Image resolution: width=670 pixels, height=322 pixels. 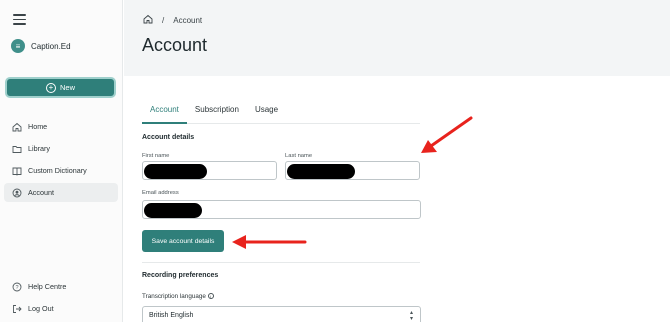 What do you see at coordinates (50, 87) in the screenshot?
I see `plus-icon: +` at bounding box center [50, 87].